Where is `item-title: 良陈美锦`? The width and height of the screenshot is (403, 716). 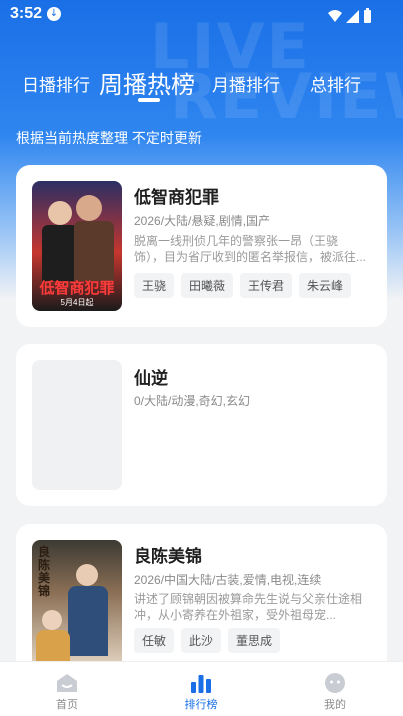
item-title: 良陈美锦 is located at coordinates (168, 556).